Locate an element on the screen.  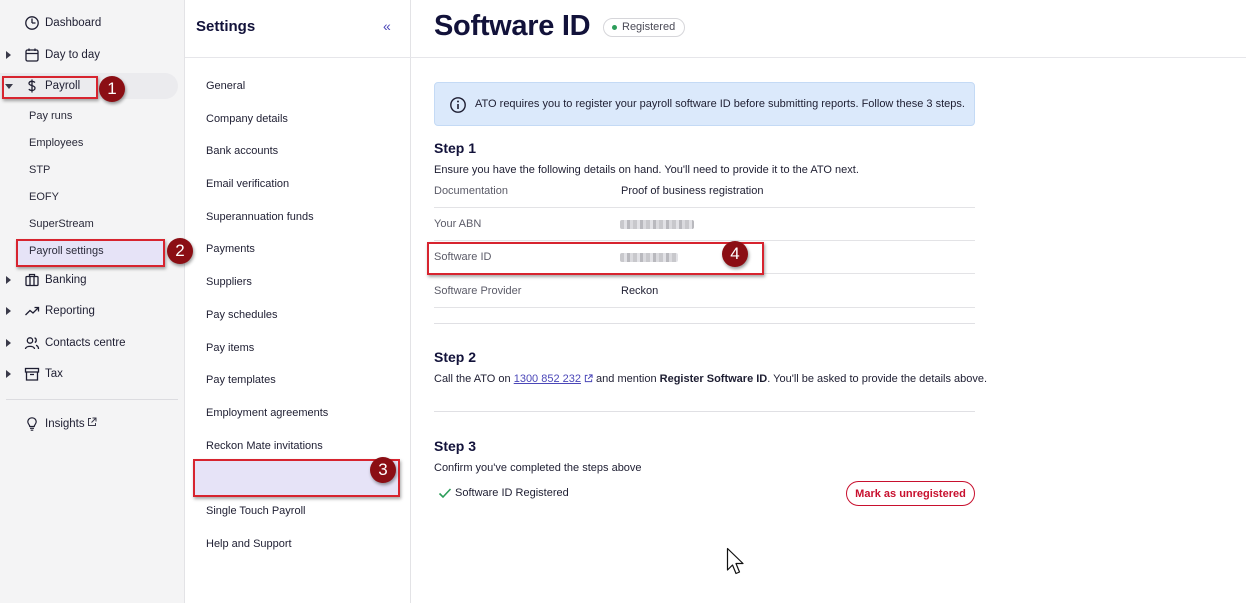
mouse-cursor-icon is located at coordinates (735, 561).